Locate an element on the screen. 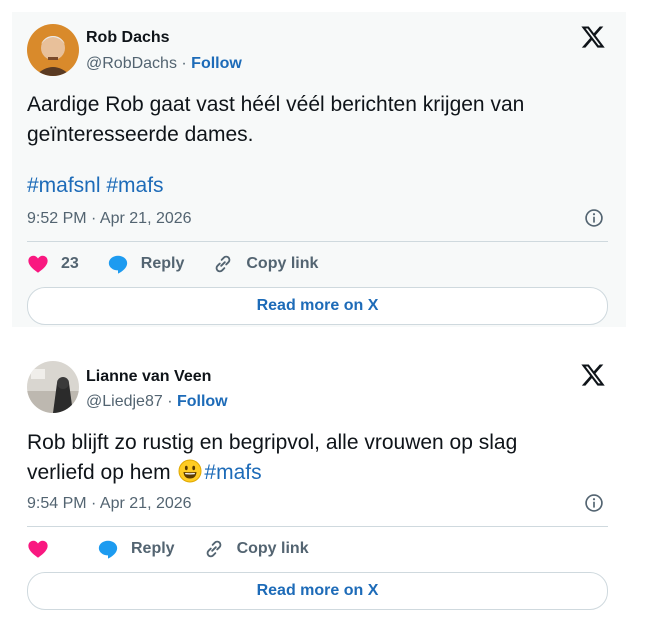  timestamp: 9:52 PM · Apr 21, 2026 is located at coordinates (109, 219).